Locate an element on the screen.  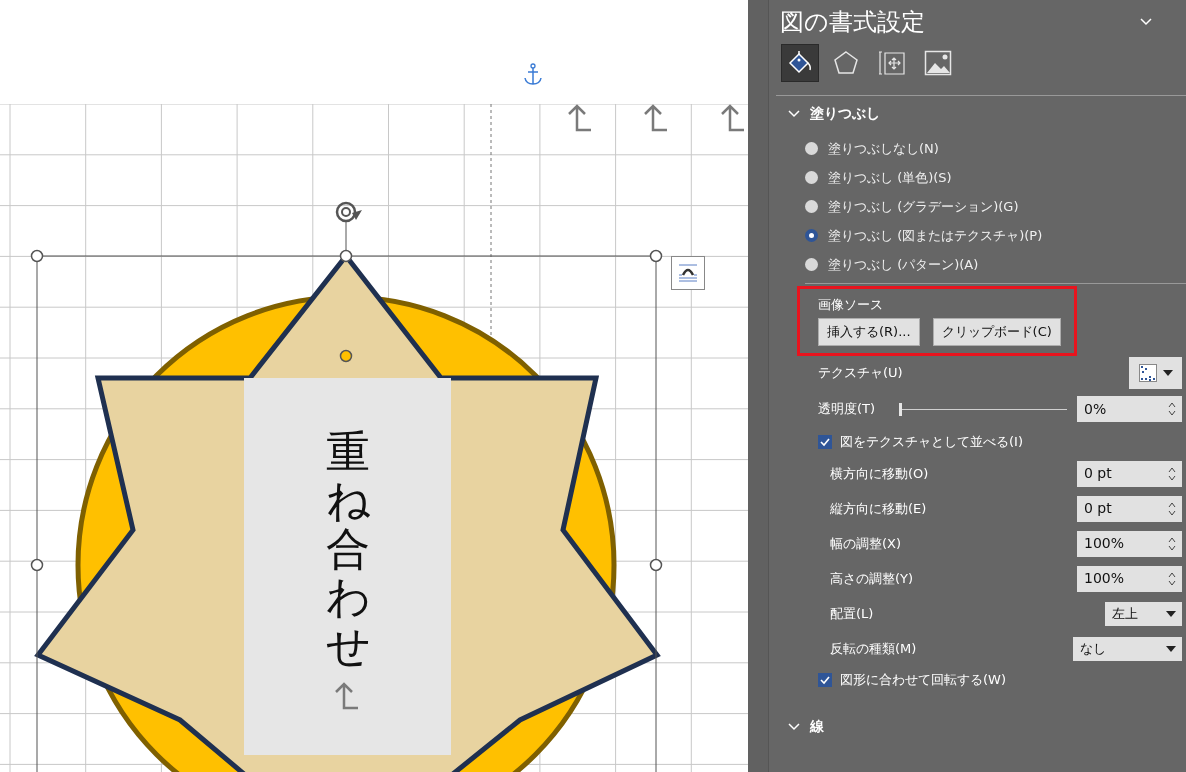
section-title: 塗りつぶし is located at coordinates (845, 113).